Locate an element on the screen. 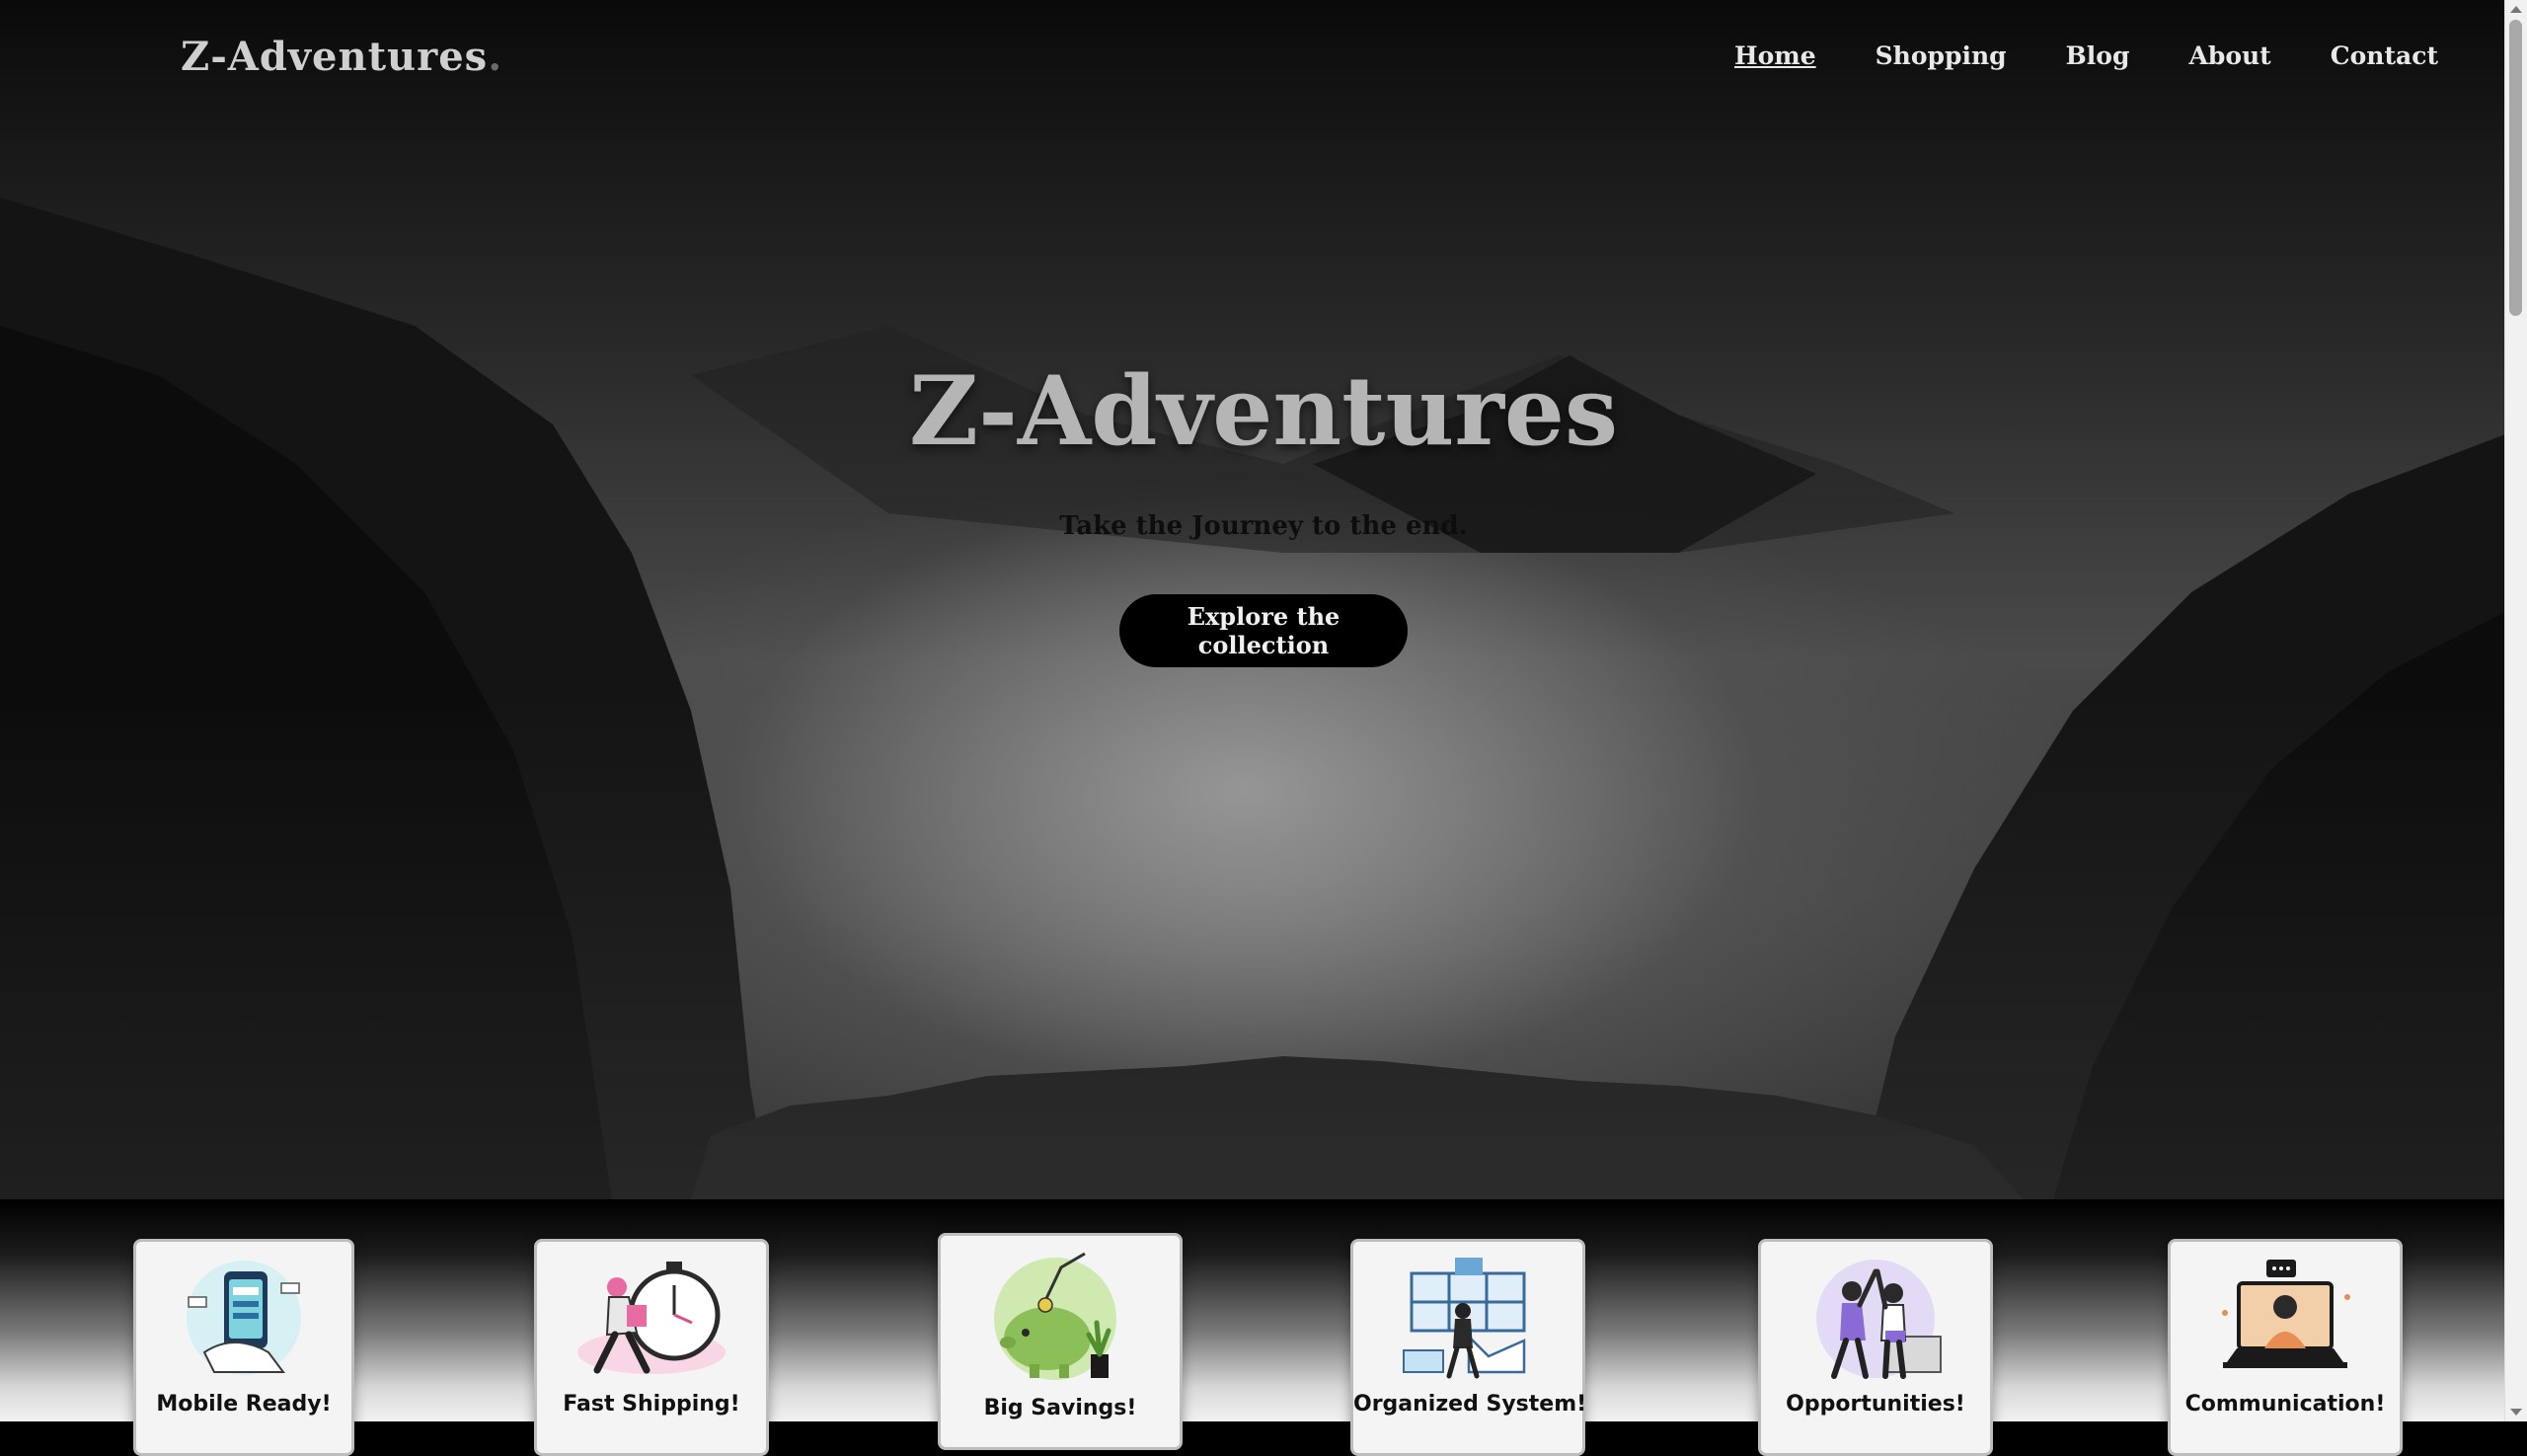 The height and width of the screenshot is (1456, 2527). scrollbar-thumb is located at coordinates (2515, 168).